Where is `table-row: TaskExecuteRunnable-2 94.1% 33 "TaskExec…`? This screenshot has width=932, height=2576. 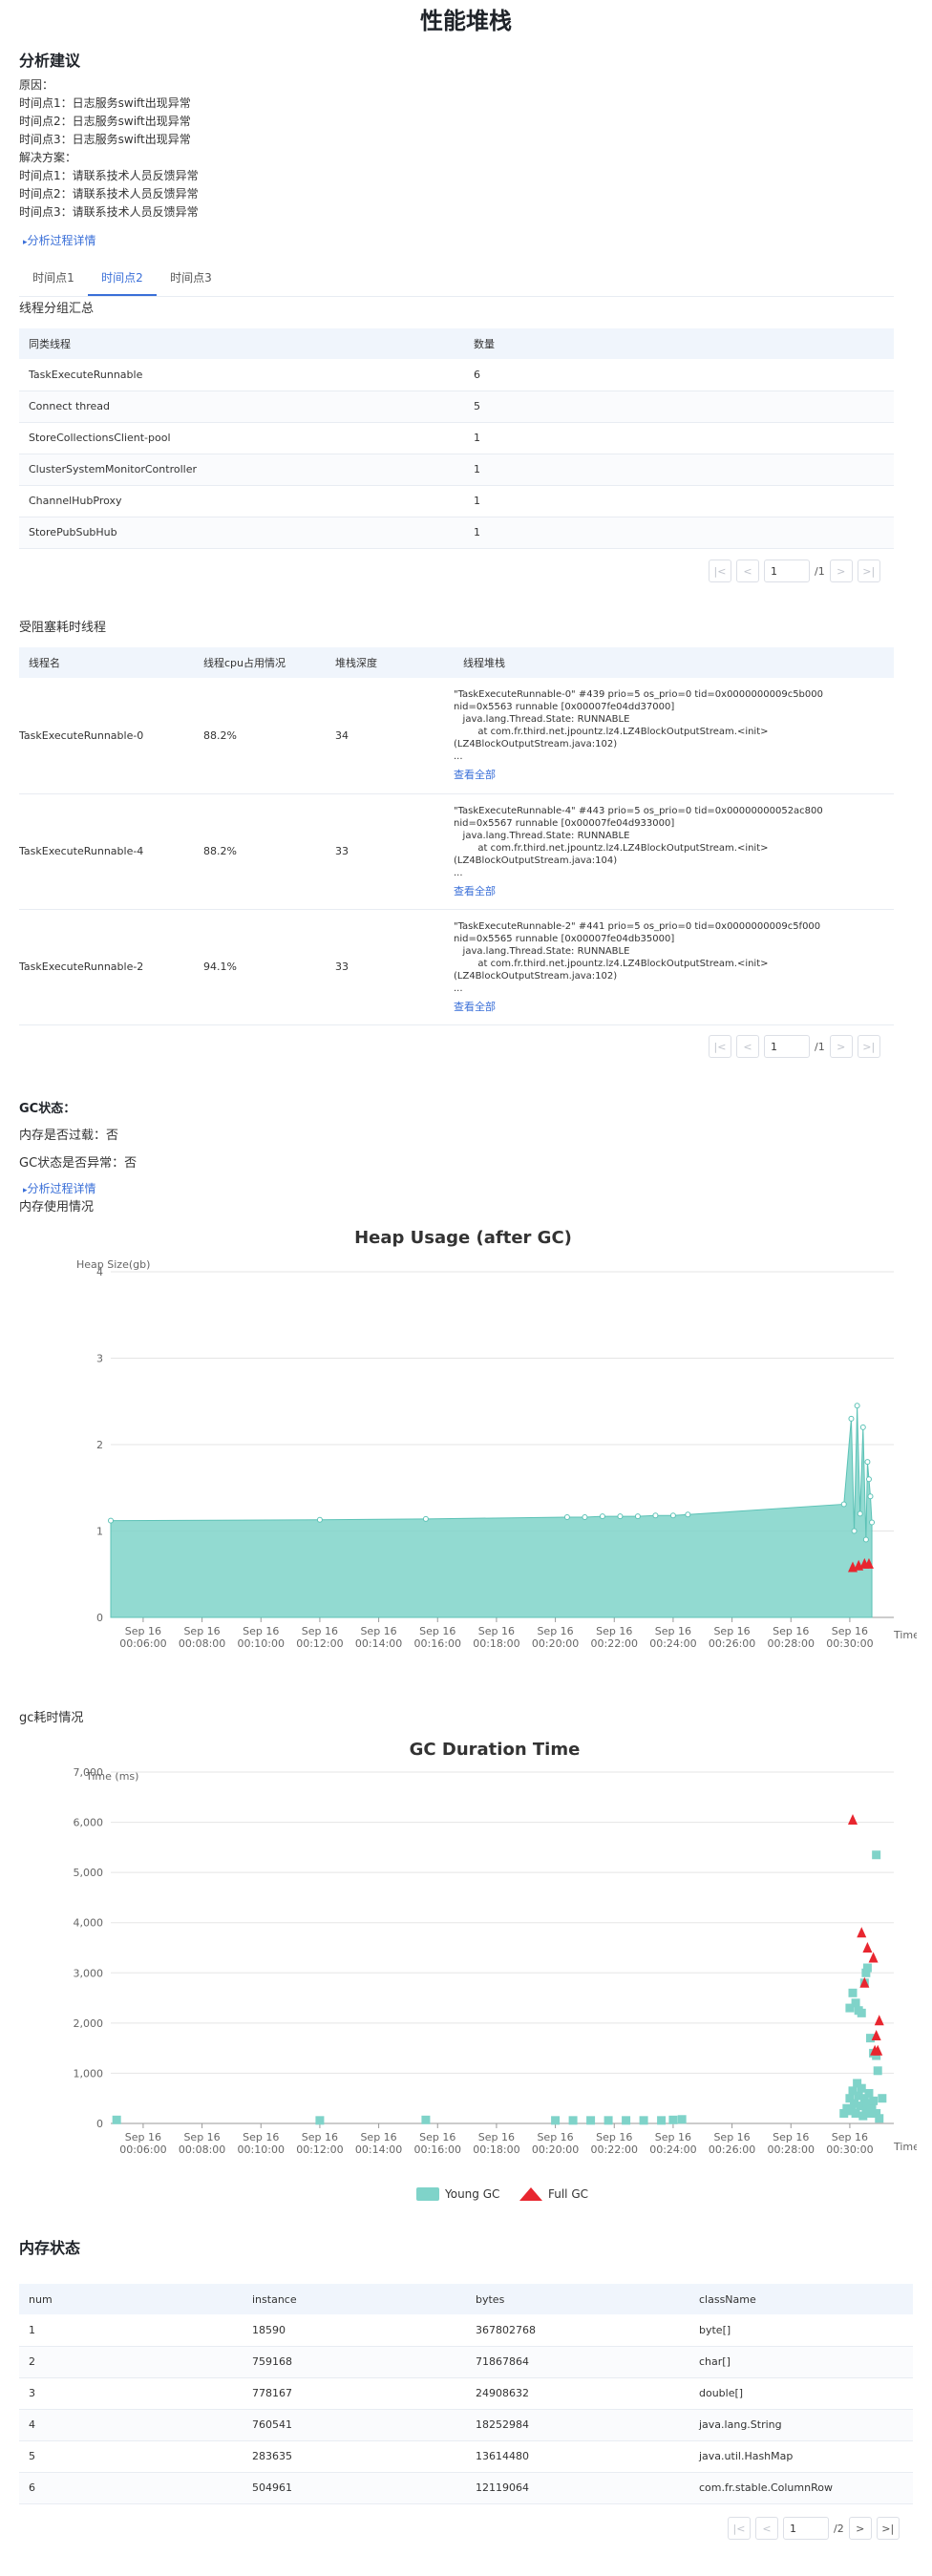
table-row: TaskExecuteRunnable-2 94.1% 33 "TaskExec… is located at coordinates (456, 967).